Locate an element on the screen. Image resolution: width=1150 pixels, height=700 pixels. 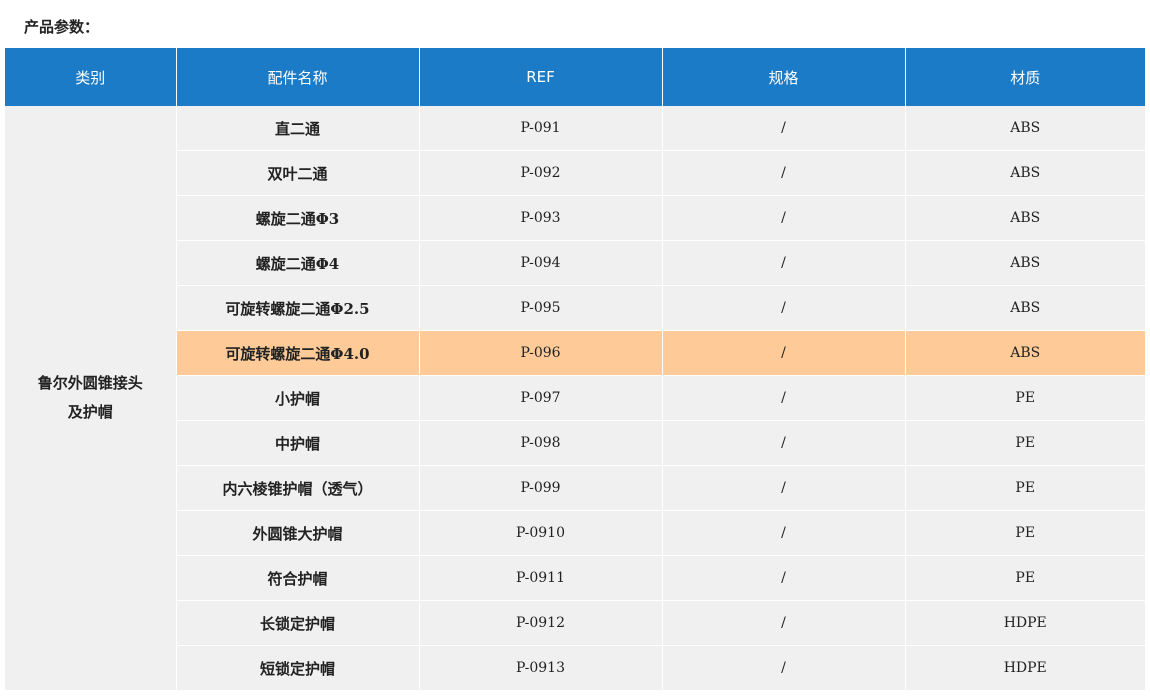
table-row: 长锁定护帽 P-0912/HDPE is located at coordinates (575, 623).